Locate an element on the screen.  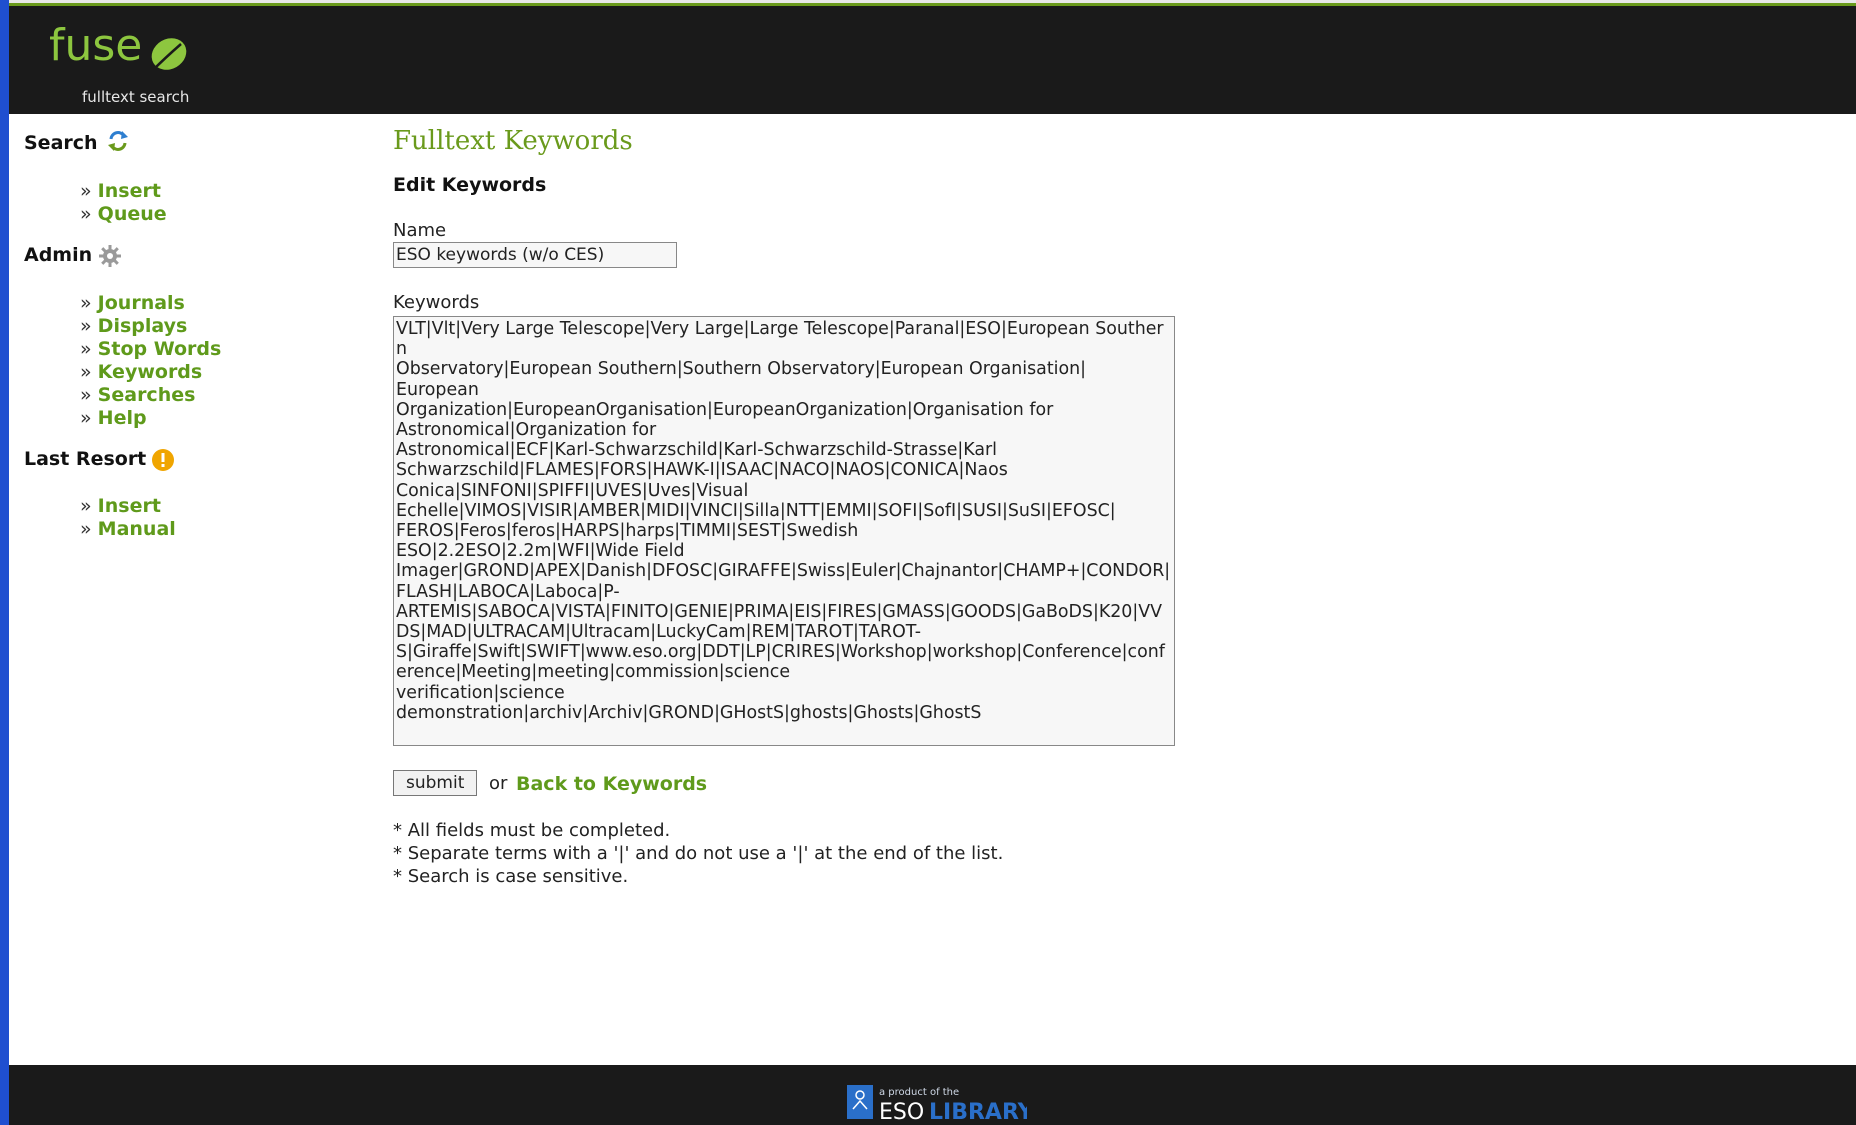
warning-icon is located at coordinates (163, 460).